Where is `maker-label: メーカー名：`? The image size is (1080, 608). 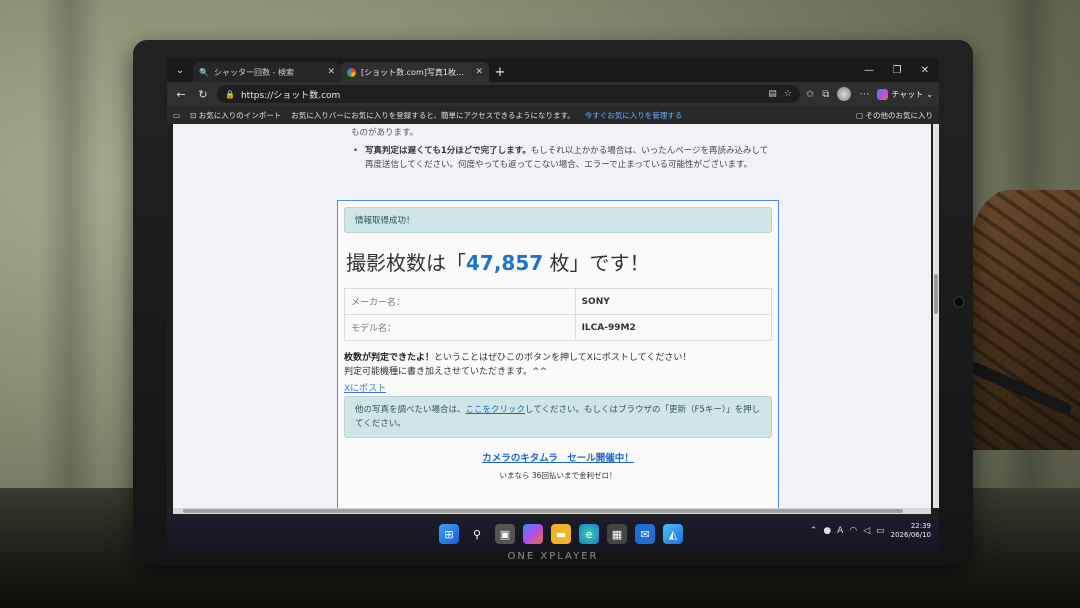 maker-label: メーカー名： is located at coordinates (460, 301).